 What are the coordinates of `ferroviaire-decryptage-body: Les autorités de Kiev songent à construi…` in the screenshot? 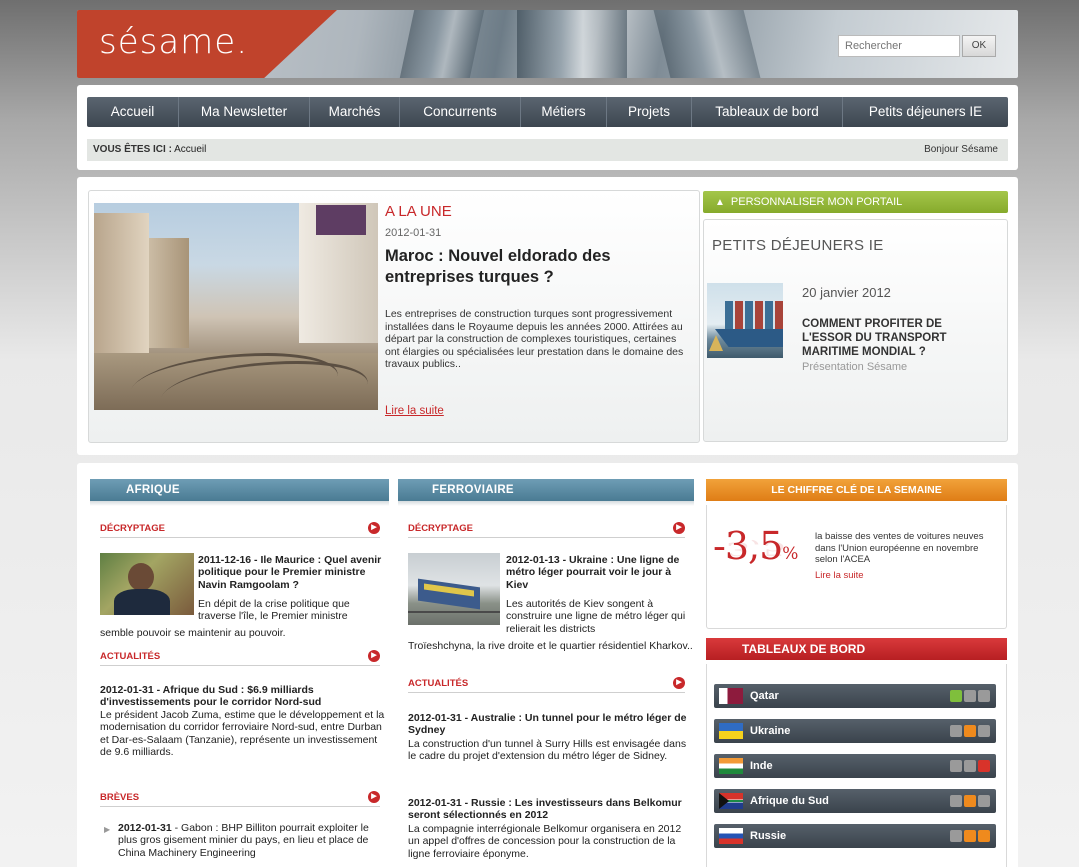 It's located at (596, 616).